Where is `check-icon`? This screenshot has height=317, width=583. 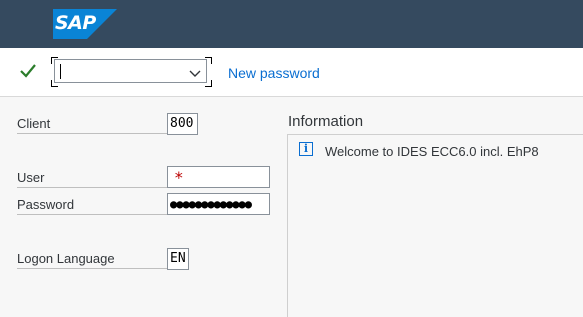
check-icon is located at coordinates (28, 71).